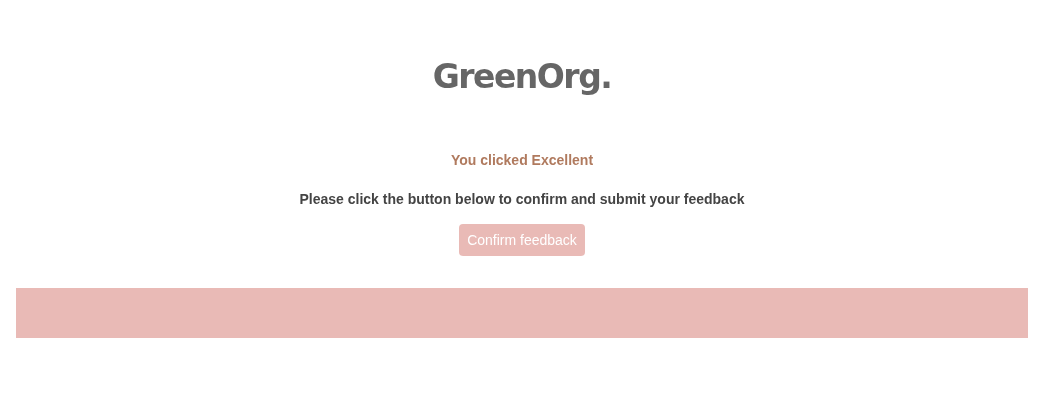  I want to click on instruction-text: Please click the button below to confirm and submit your feedback, so click(522, 199).